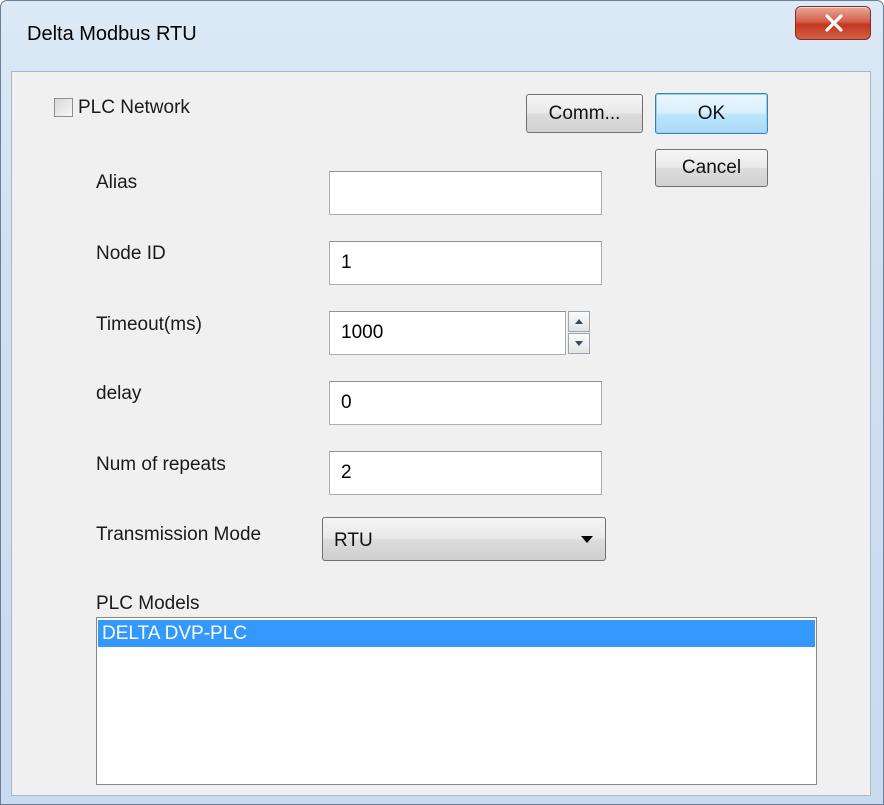 This screenshot has height=805, width=884. I want to click on spin-down-button, so click(579, 343).